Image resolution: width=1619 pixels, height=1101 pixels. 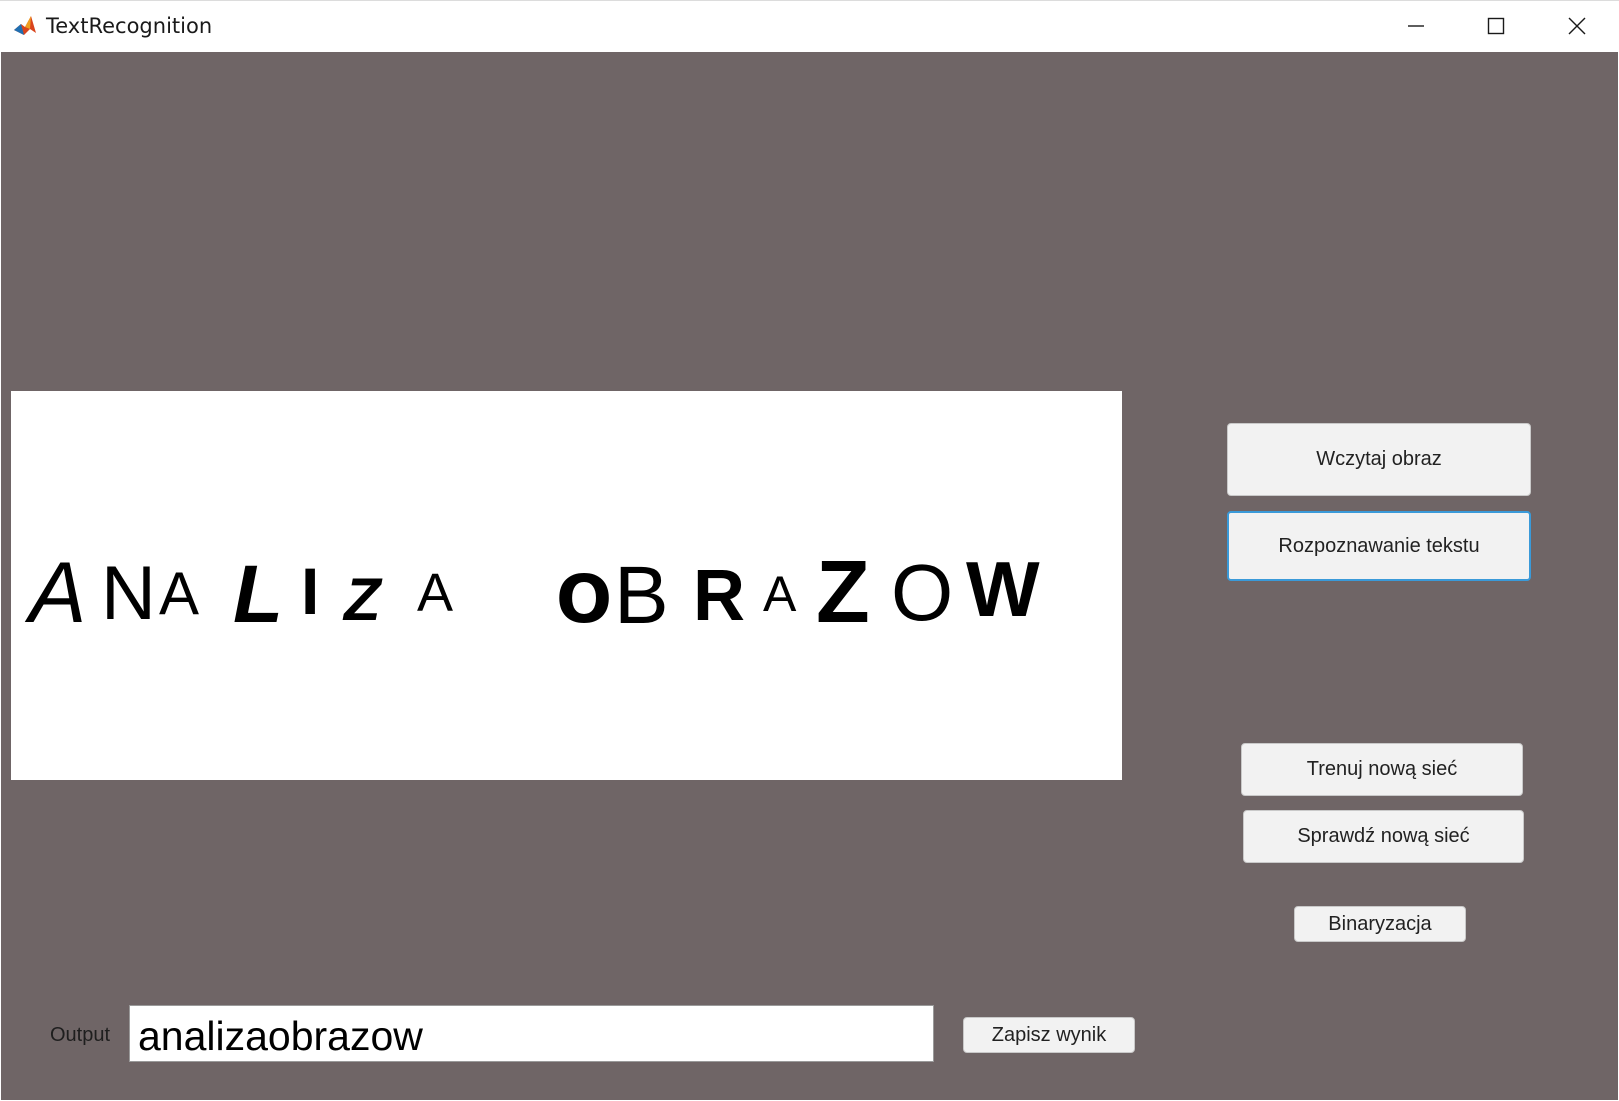 I want to click on load-image-button: Wczytaj obraz, so click(x=1379, y=459).